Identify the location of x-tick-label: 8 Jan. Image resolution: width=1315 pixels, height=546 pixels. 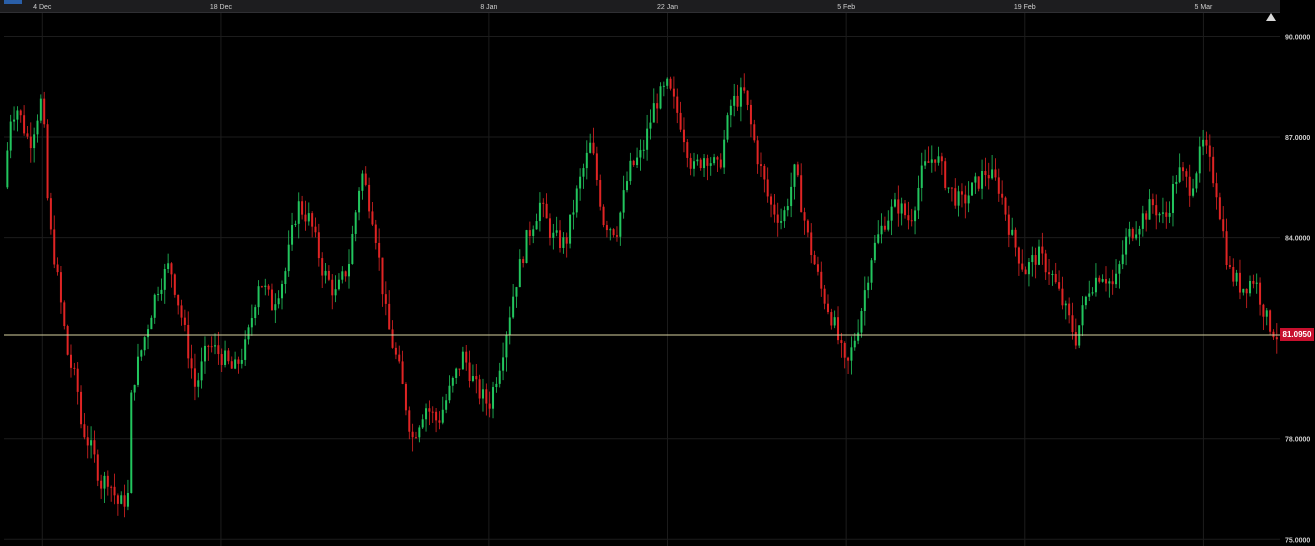
(488, 7).